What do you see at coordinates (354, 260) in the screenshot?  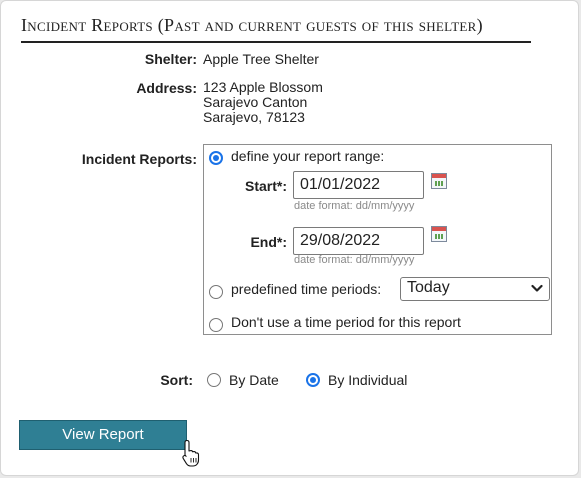 I see `end-date-hint: date format: dd/mm/yyyy` at bounding box center [354, 260].